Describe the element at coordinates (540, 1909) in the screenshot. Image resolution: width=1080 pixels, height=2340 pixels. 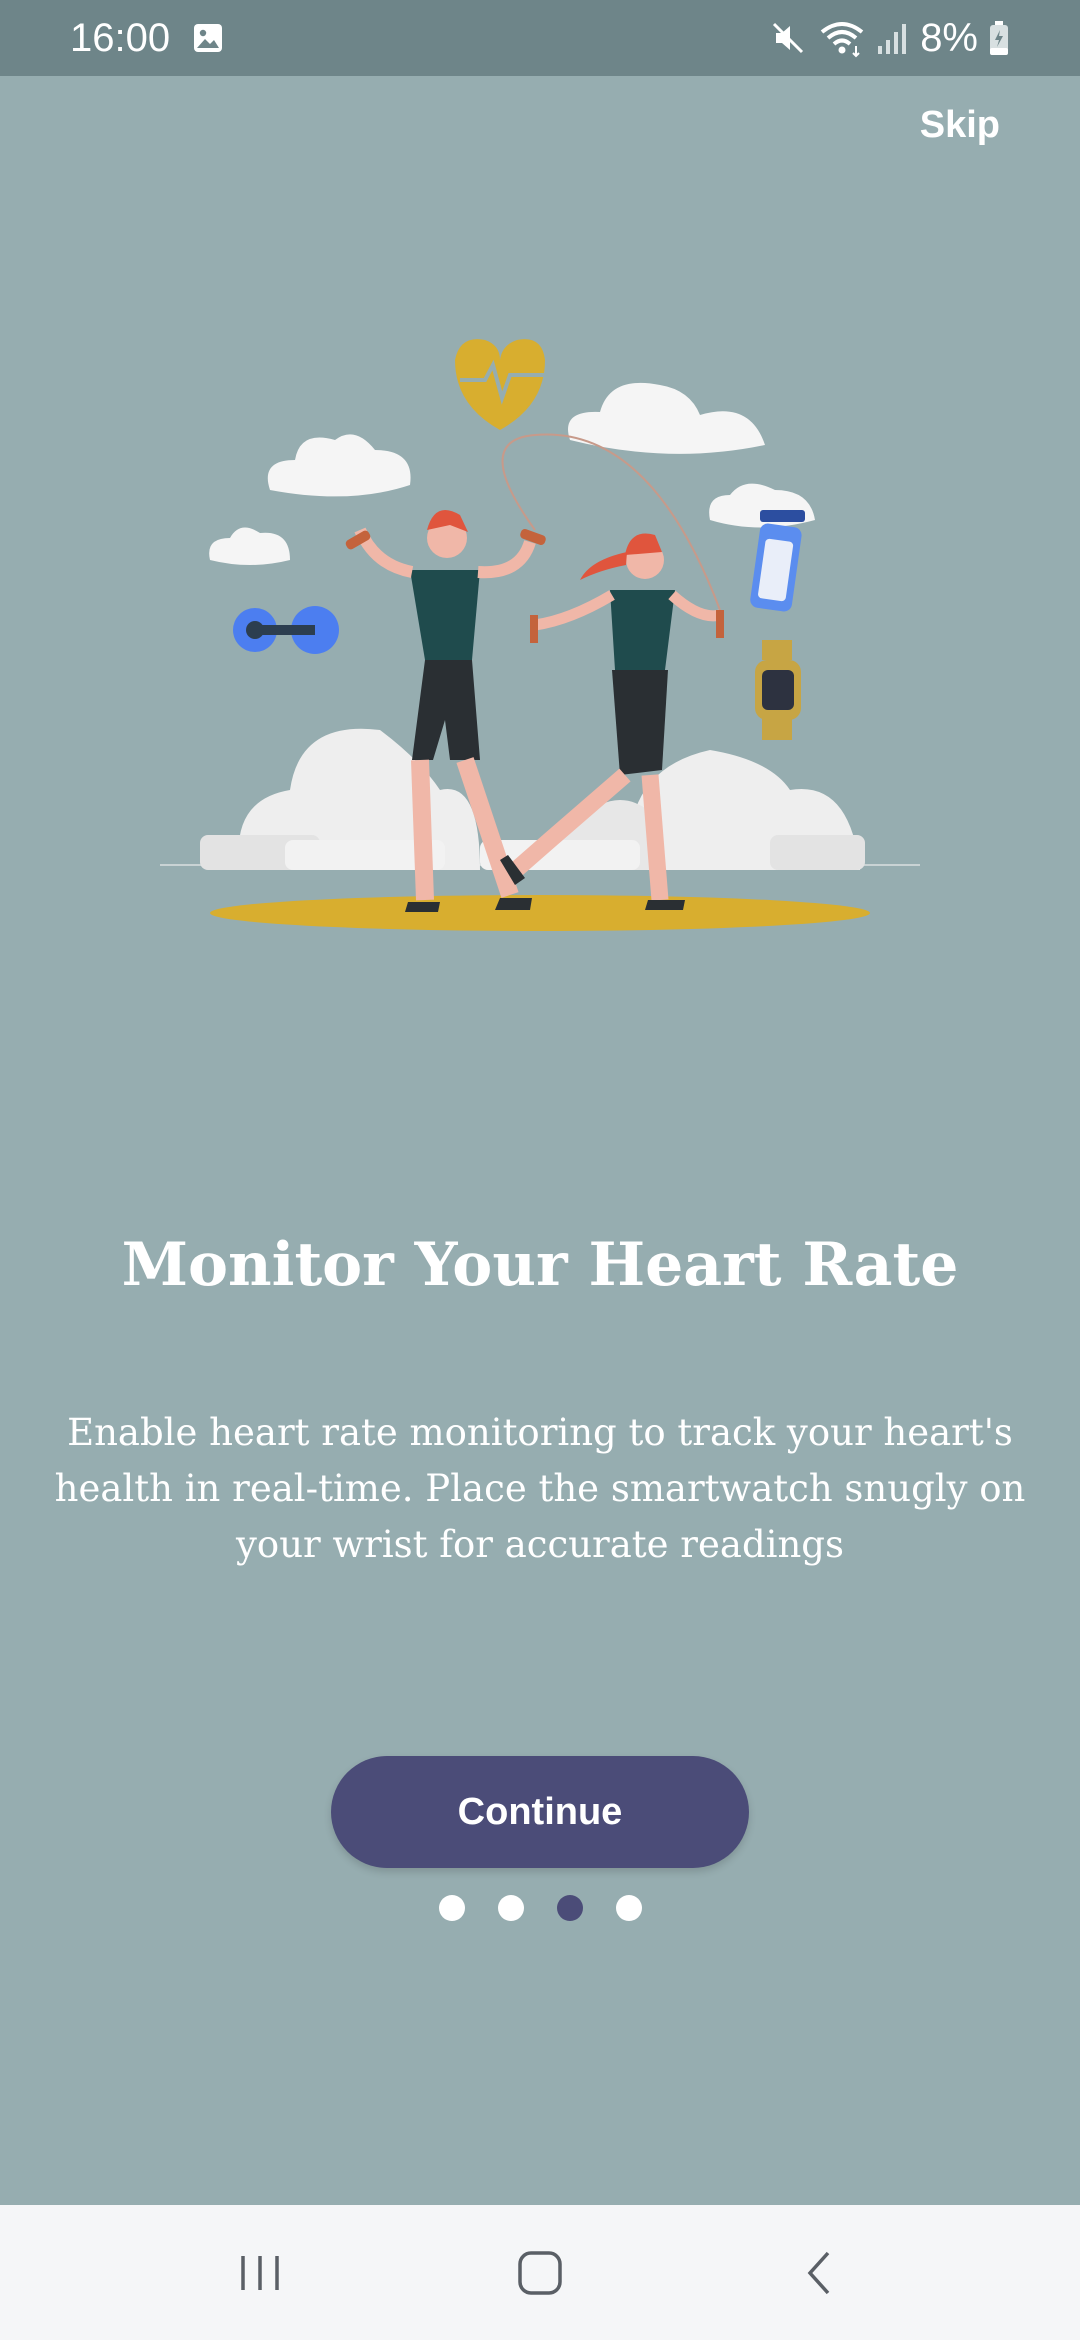
I see `pagination-dots` at that location.